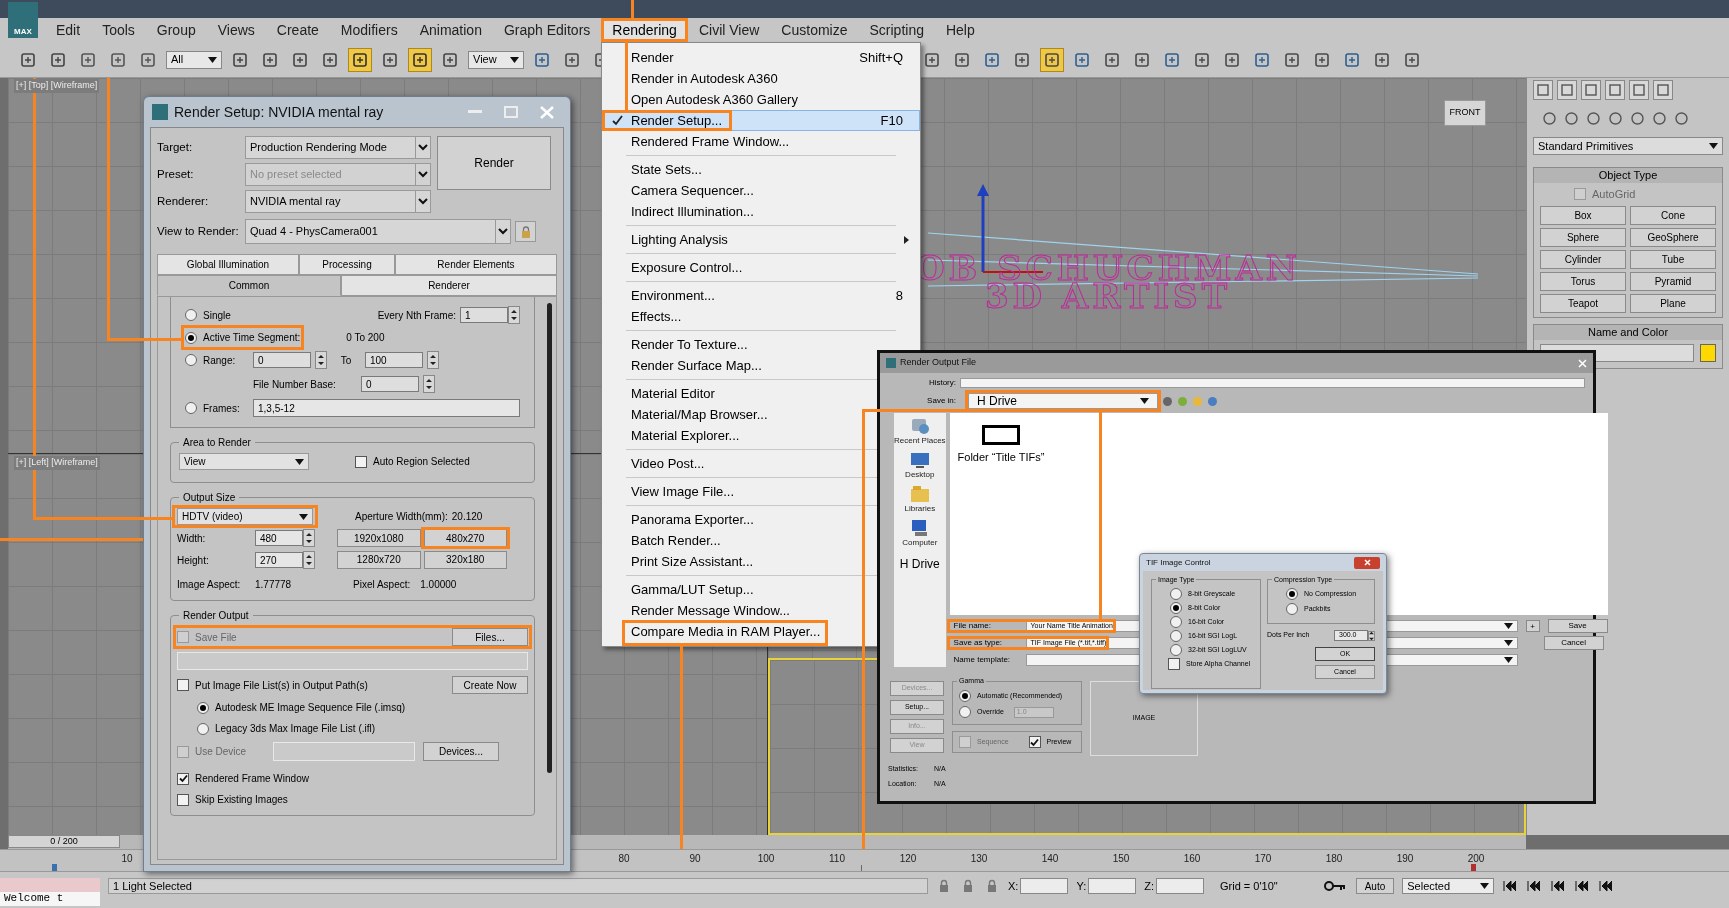  Describe the element at coordinates (209, 498) in the screenshot. I see `group-title: Output Size` at that location.